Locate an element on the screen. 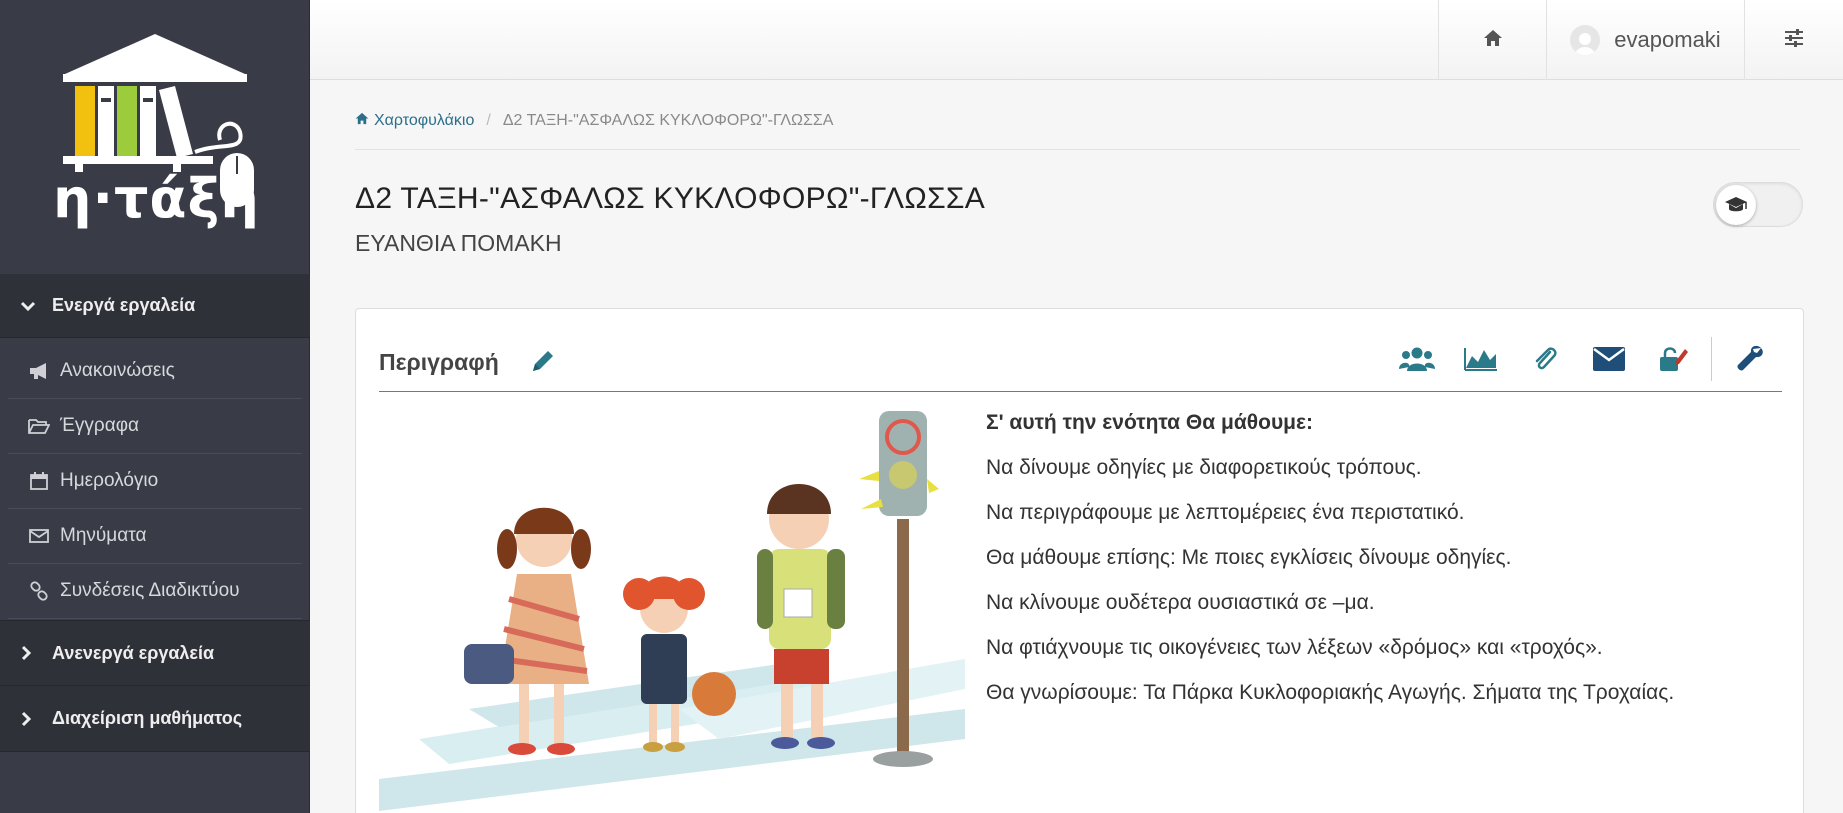 Image resolution: width=1843 pixels, height=813 pixels. sliders-icon is located at coordinates (1794, 40).